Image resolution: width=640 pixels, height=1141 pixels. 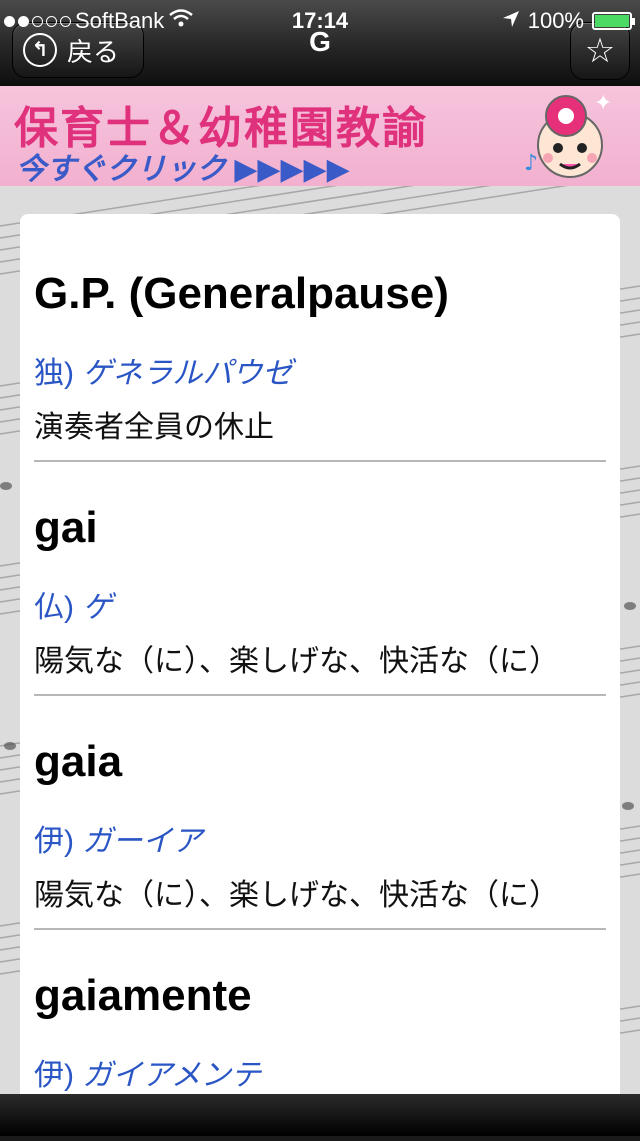 What do you see at coordinates (78, 761) in the screenshot?
I see `entry-term: gaia` at bounding box center [78, 761].